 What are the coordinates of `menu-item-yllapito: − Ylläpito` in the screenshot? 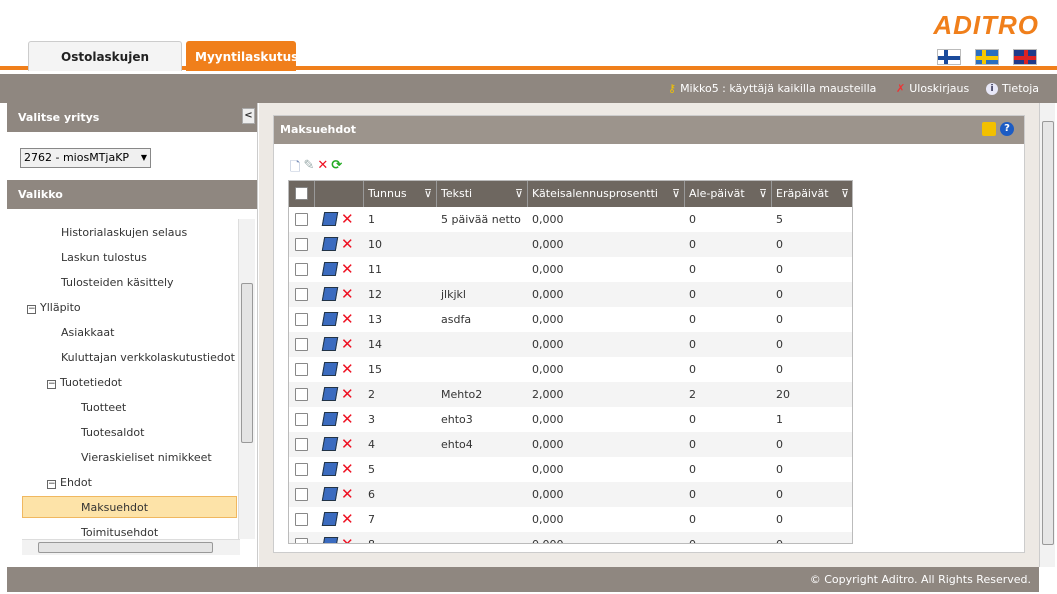 It's located at (54, 308).